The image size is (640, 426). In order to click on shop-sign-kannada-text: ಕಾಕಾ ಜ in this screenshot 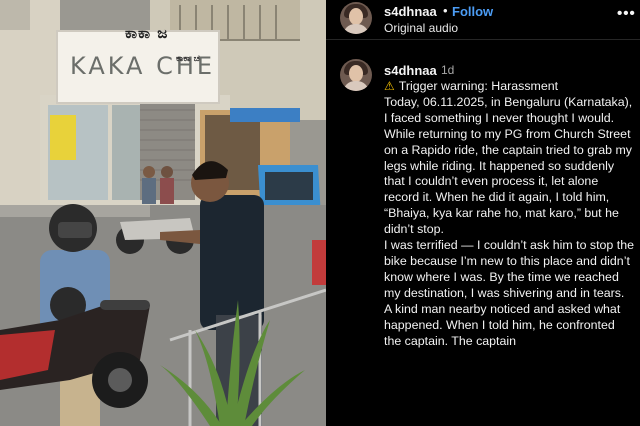, I will do `click(147, 33)`.